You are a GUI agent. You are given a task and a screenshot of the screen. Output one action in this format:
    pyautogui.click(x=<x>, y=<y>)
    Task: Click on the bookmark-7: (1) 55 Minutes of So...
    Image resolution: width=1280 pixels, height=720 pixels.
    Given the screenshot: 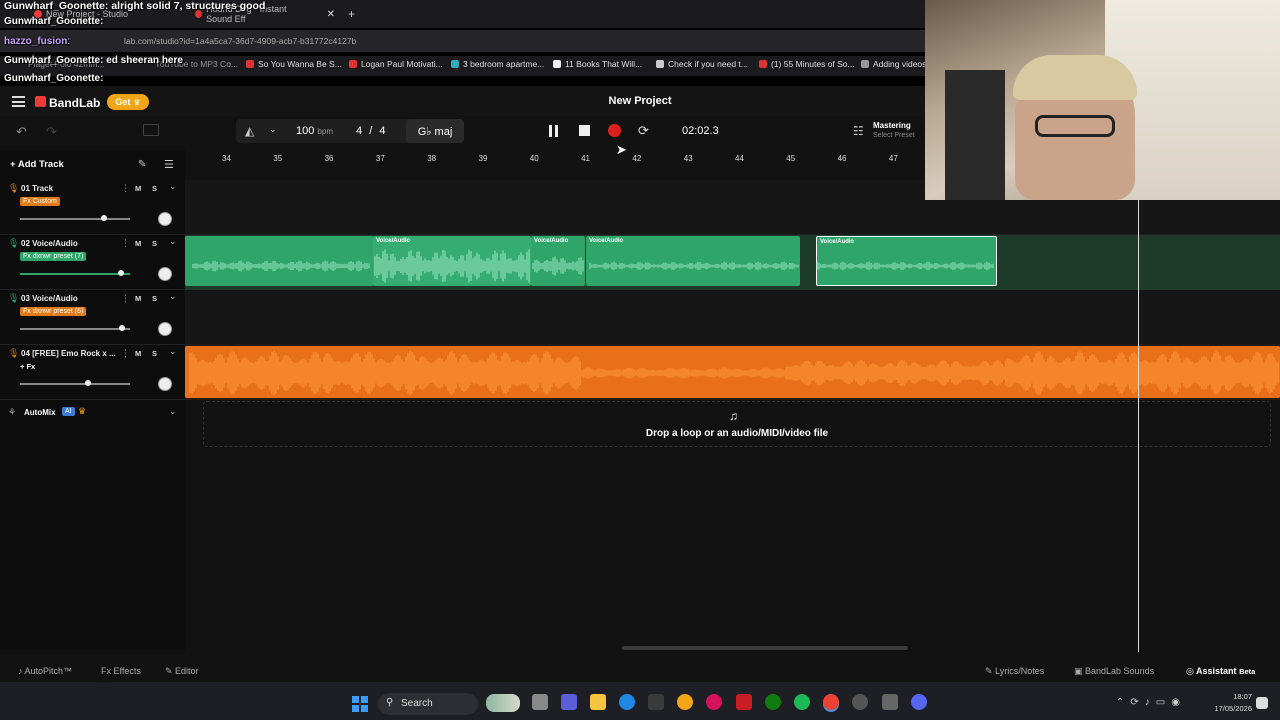 What is the action you would take?
    pyautogui.click(x=807, y=64)
    